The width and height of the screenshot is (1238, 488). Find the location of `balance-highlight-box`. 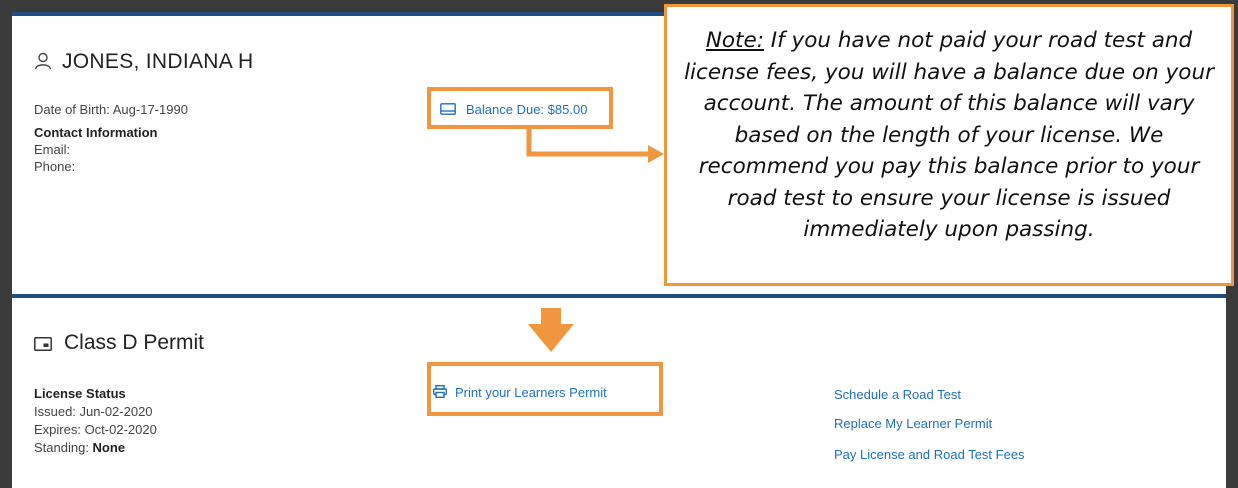

balance-highlight-box is located at coordinates (520, 108).